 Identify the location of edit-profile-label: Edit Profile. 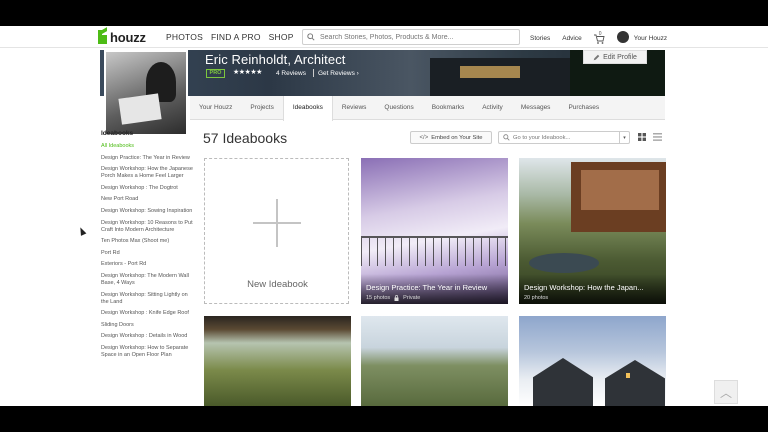
(620, 57).